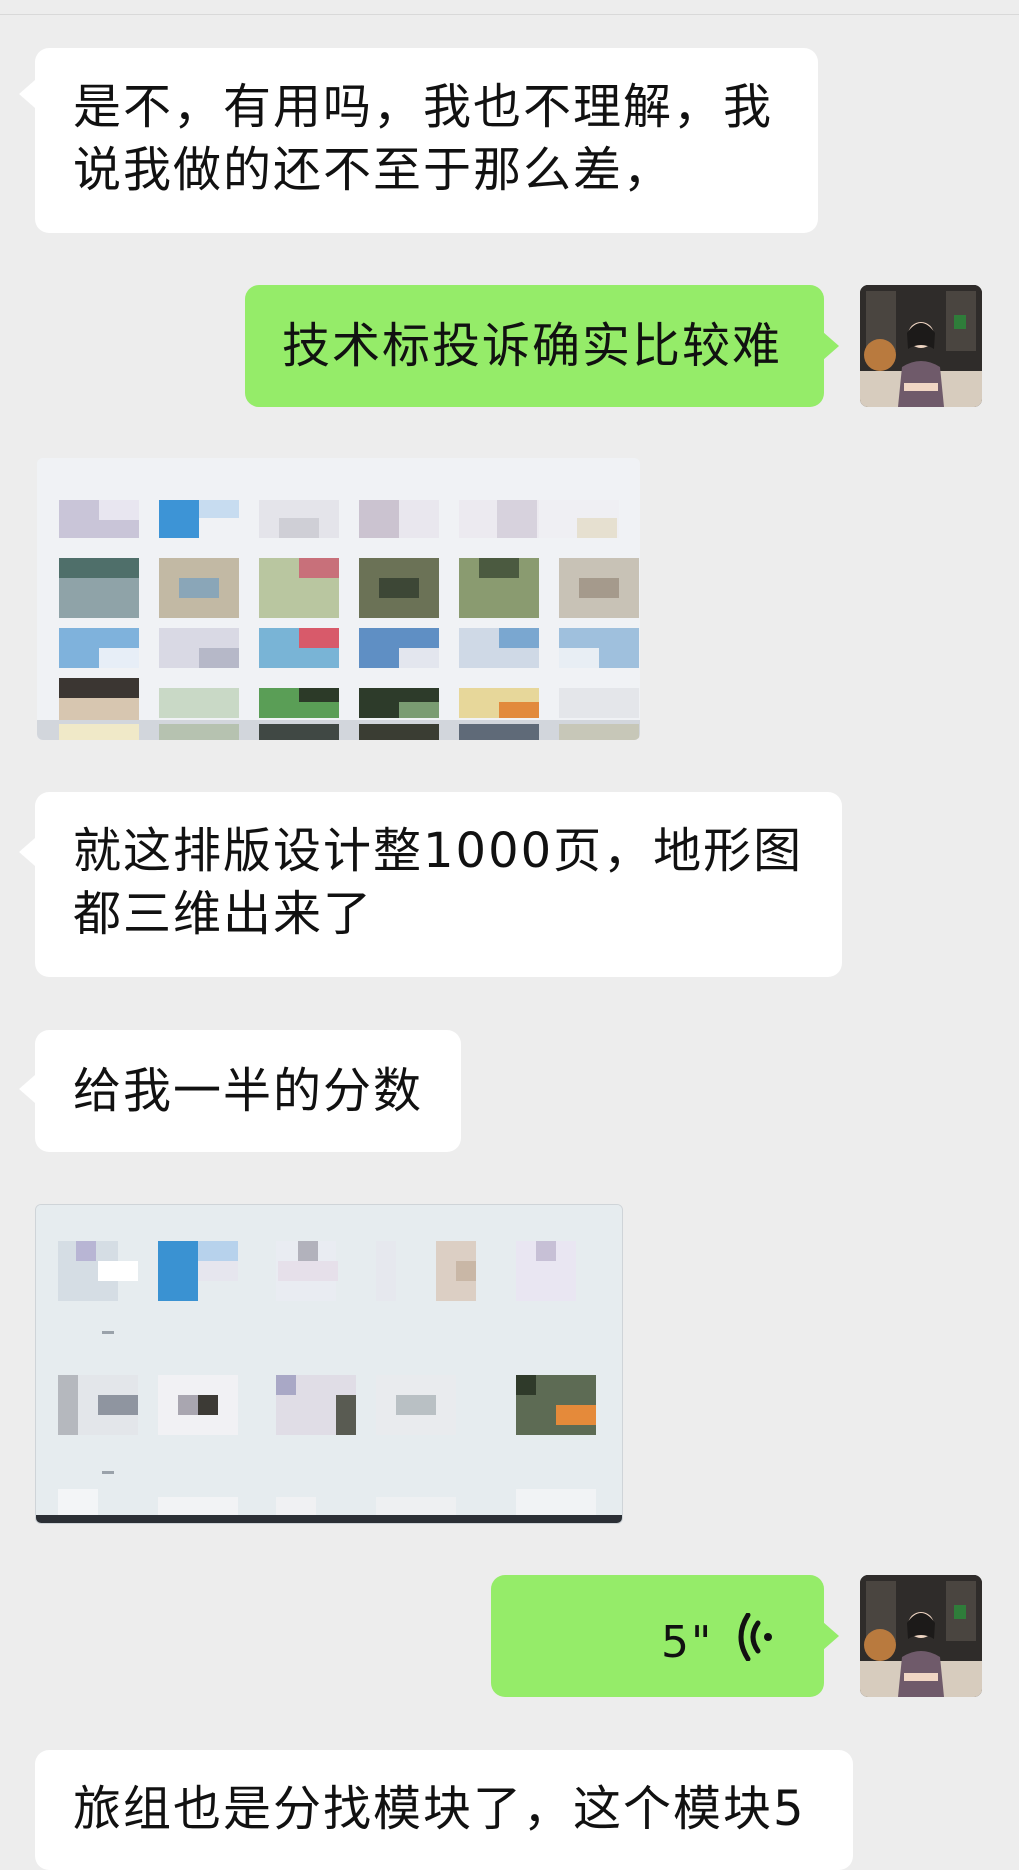 The image size is (1019, 1870). What do you see at coordinates (509, 7) in the screenshot?
I see `top-divider` at bounding box center [509, 7].